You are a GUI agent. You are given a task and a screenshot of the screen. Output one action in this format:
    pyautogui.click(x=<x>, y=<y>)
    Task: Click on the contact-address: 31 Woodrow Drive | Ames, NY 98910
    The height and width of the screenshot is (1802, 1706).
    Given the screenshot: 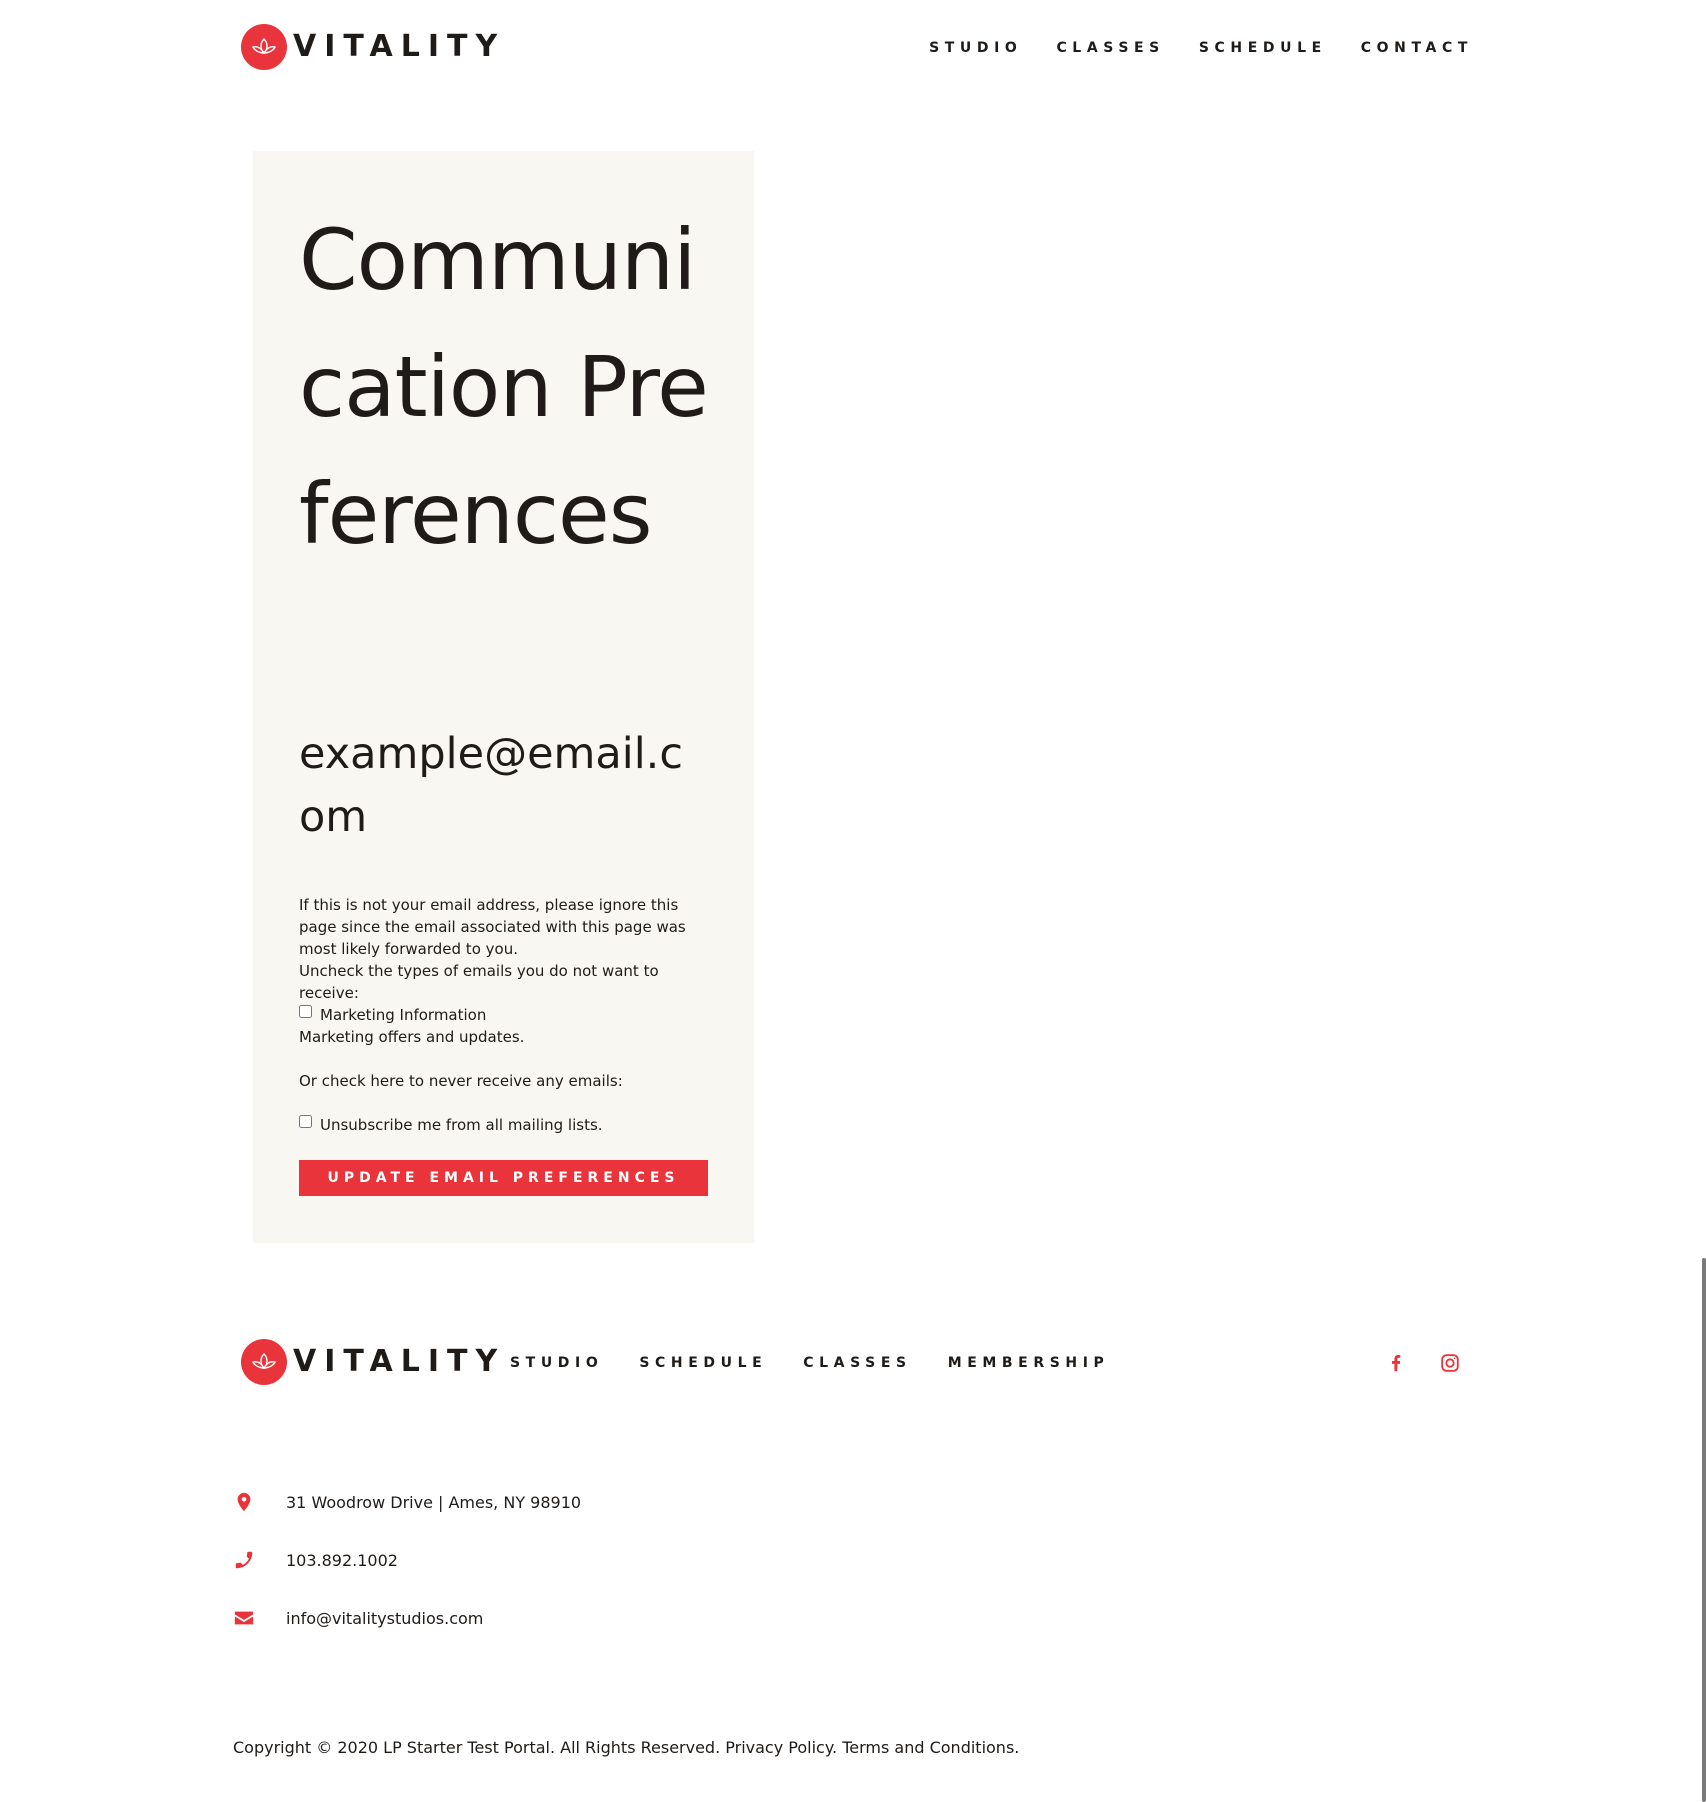 What is the action you would take?
    pyautogui.click(x=532, y=1502)
    